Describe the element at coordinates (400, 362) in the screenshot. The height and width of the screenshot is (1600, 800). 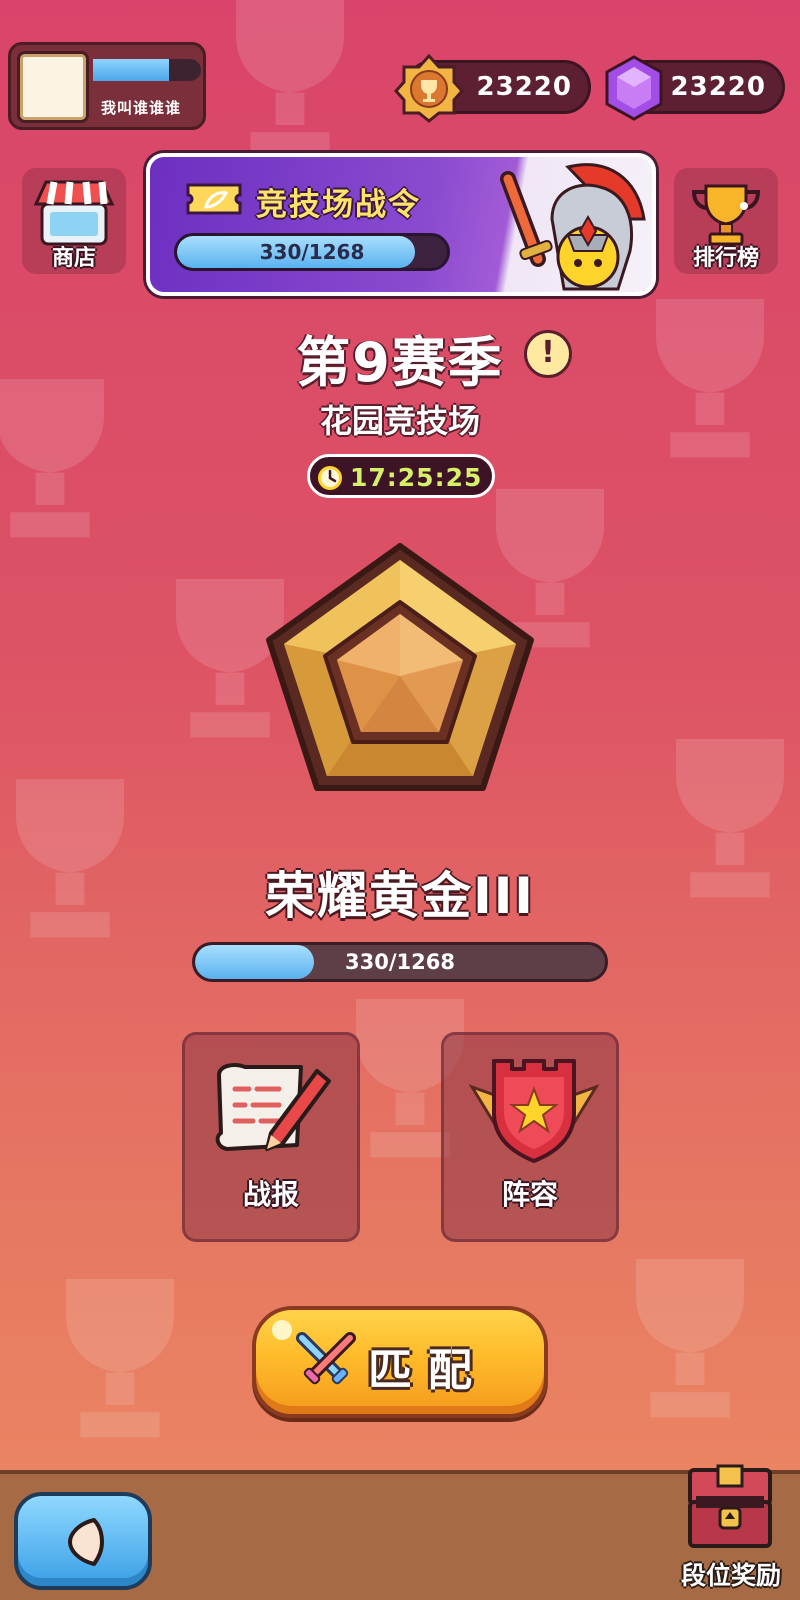
I see `season-title: 第9赛季` at that location.